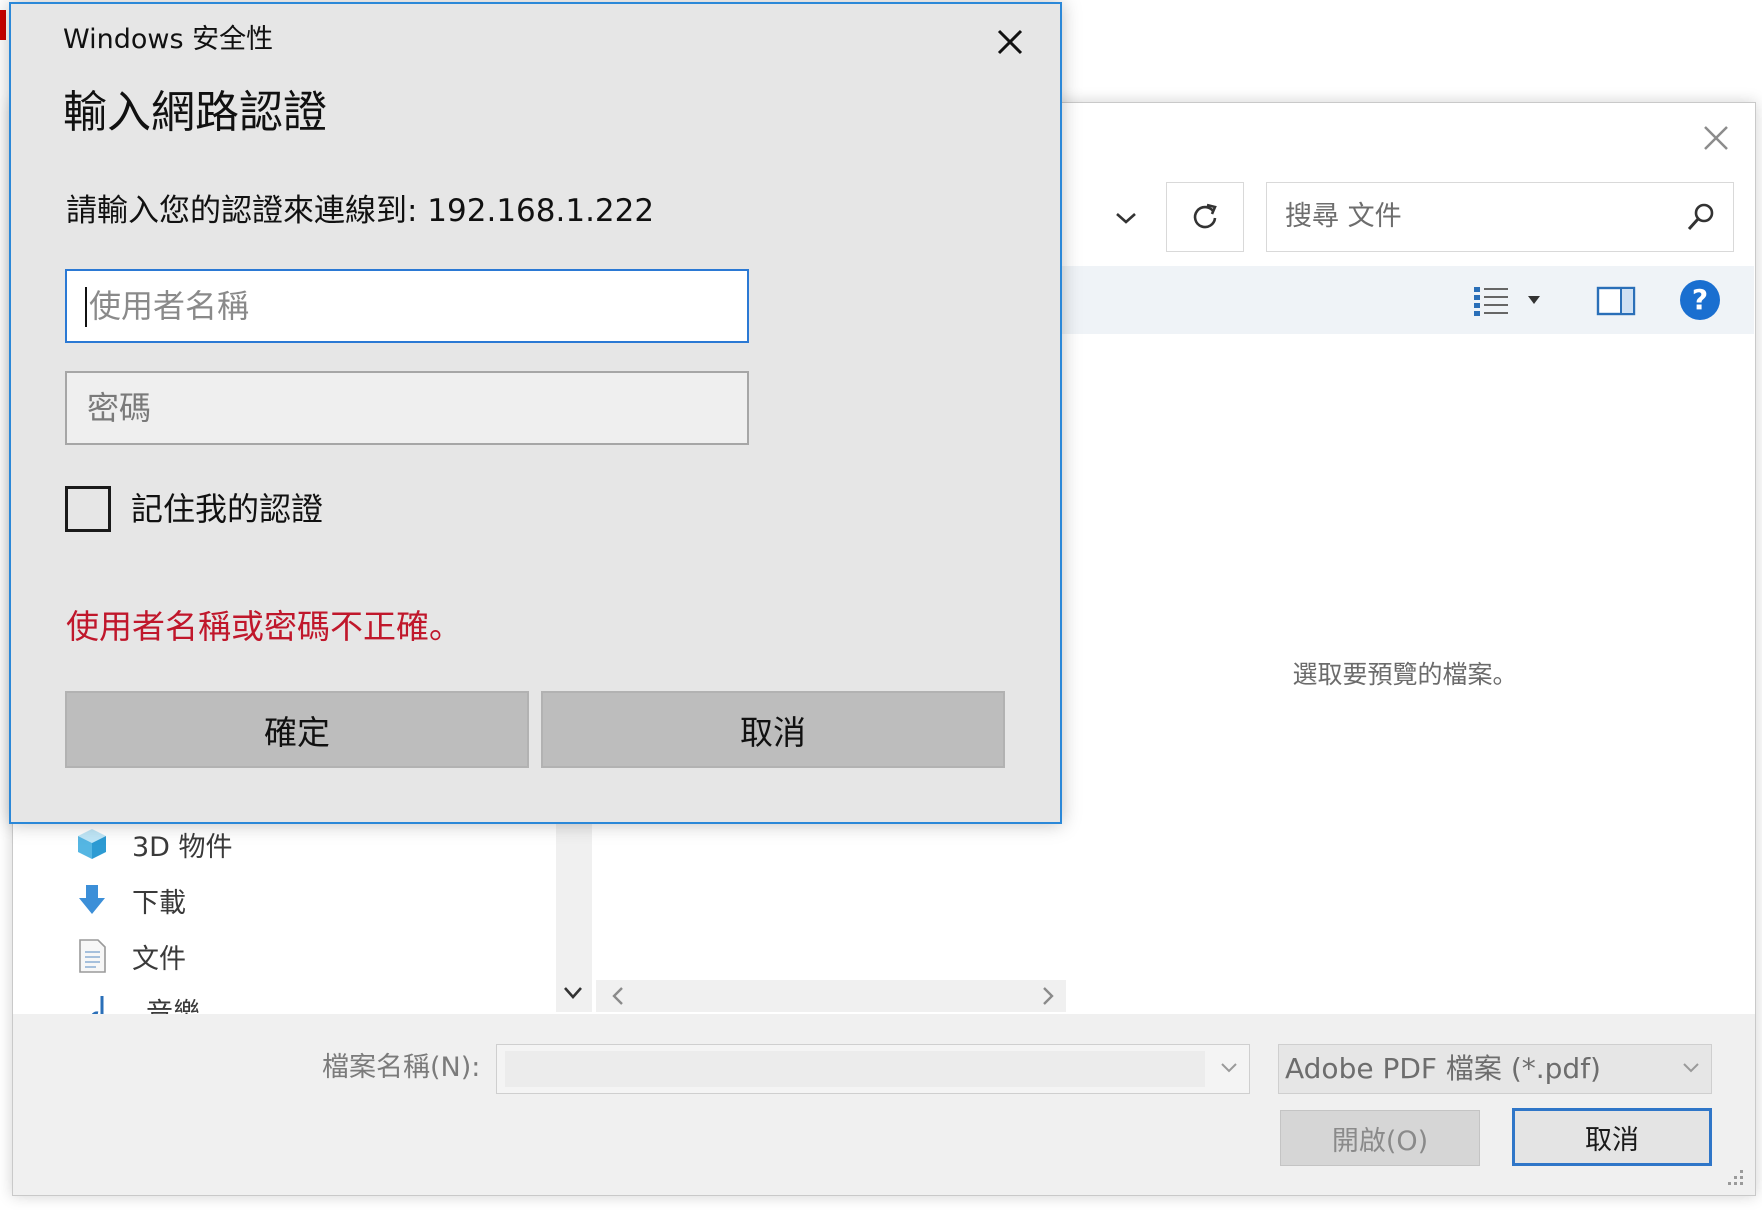 The width and height of the screenshot is (1762, 1210). Describe the element at coordinates (227, 509) in the screenshot. I see `remember-credentials-label: 記住我的認證` at that location.